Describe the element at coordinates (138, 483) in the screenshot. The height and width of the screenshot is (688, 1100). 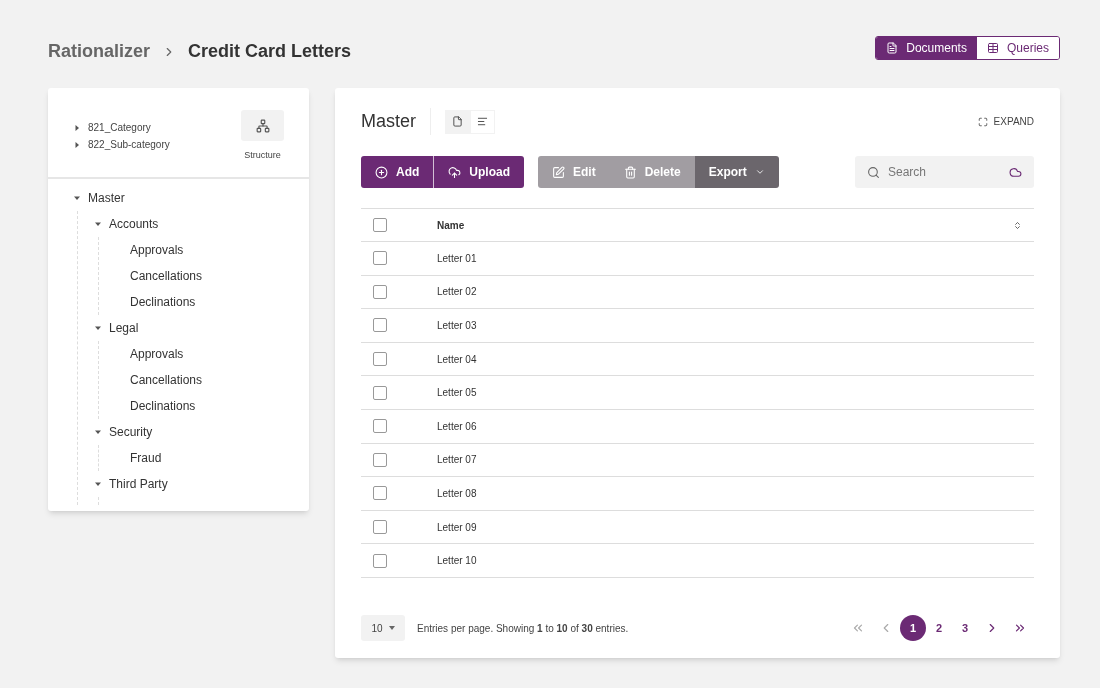
I see `tree-item: Third Party` at that location.